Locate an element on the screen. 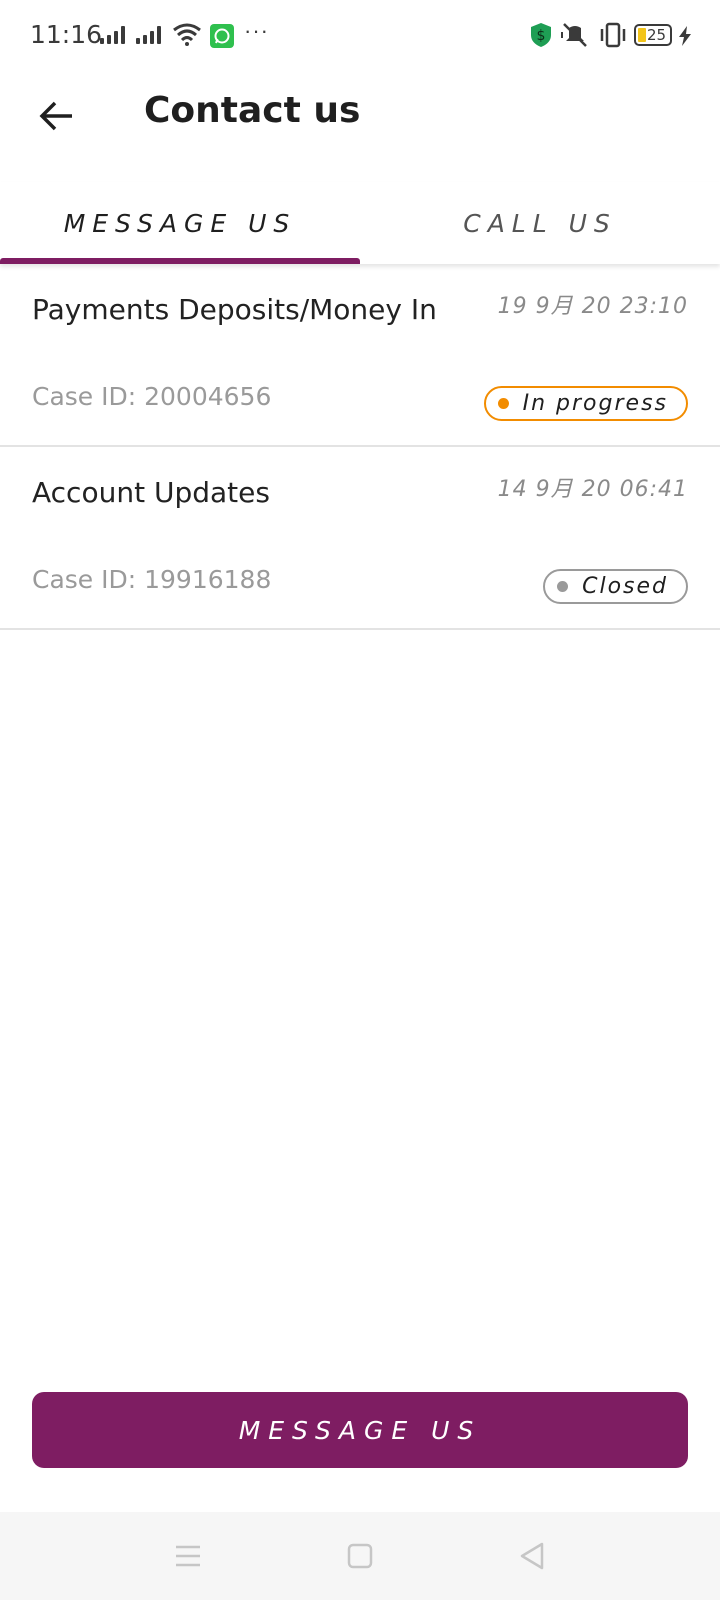 The height and width of the screenshot is (1600, 720). status-bar: 11:16 ··· $ 25 is located at coordinates (360, 36).